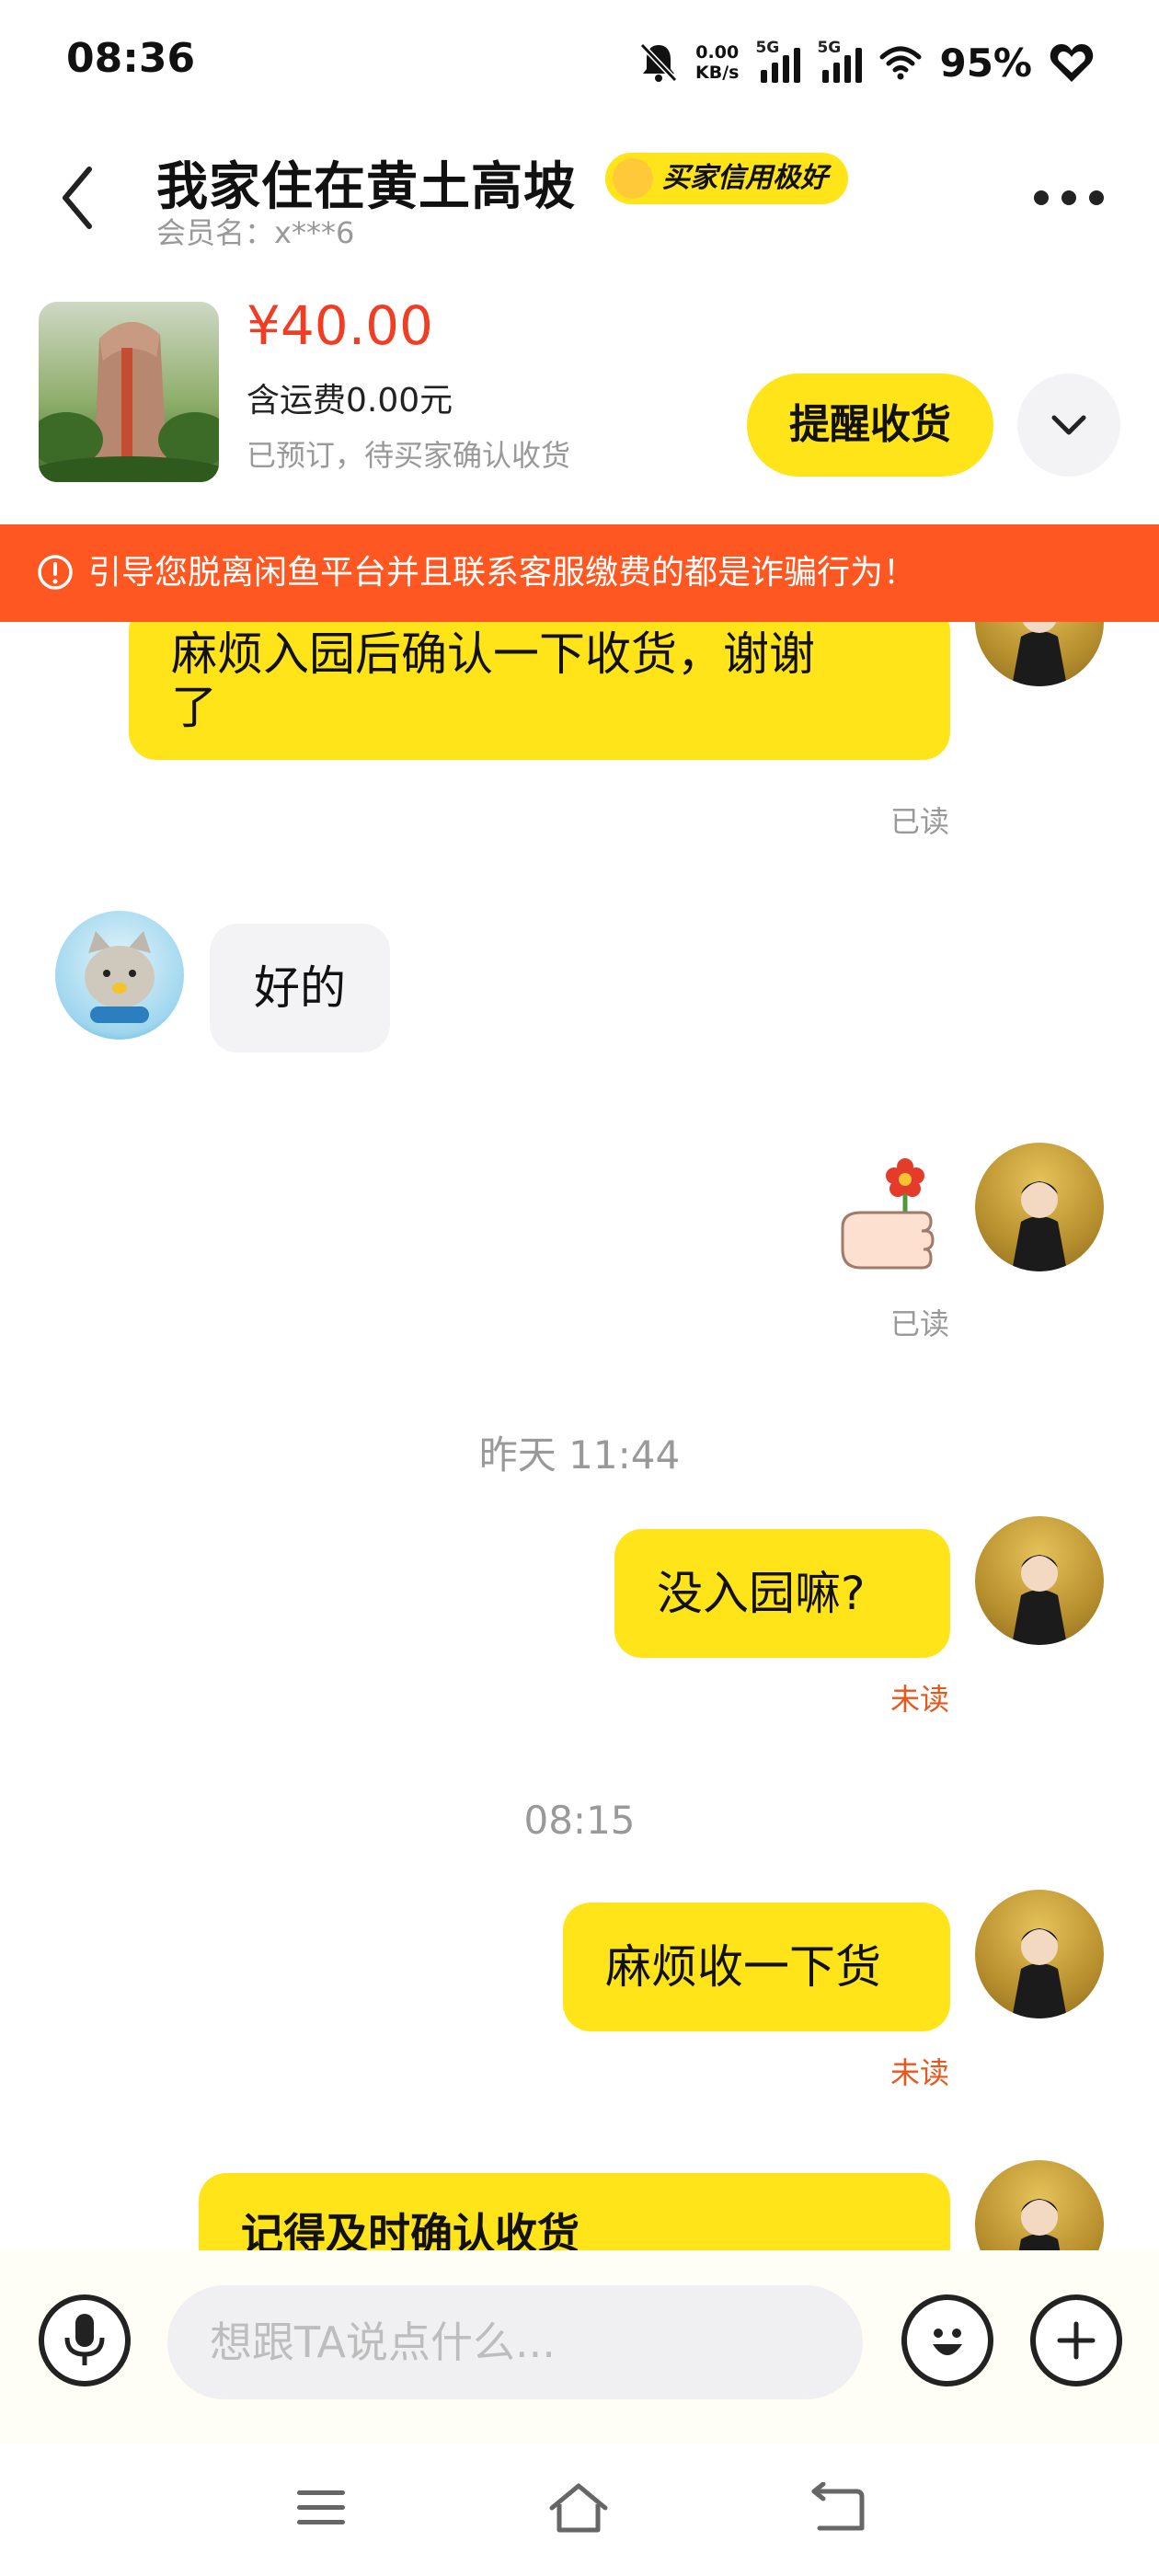  Describe the element at coordinates (55, 572) in the screenshot. I see `exclamation-circle-icon` at that location.